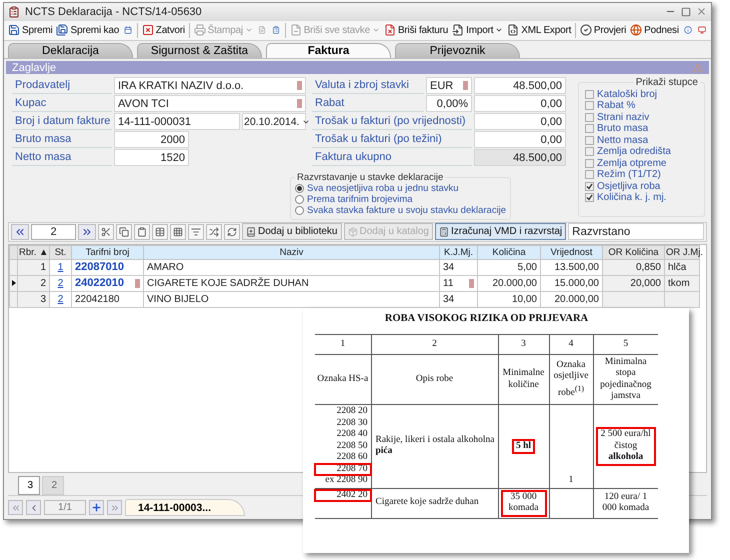 The height and width of the screenshot is (560, 730). What do you see at coordinates (603, 30) in the screenshot?
I see `toolbar-button: Provjeri` at bounding box center [603, 30].